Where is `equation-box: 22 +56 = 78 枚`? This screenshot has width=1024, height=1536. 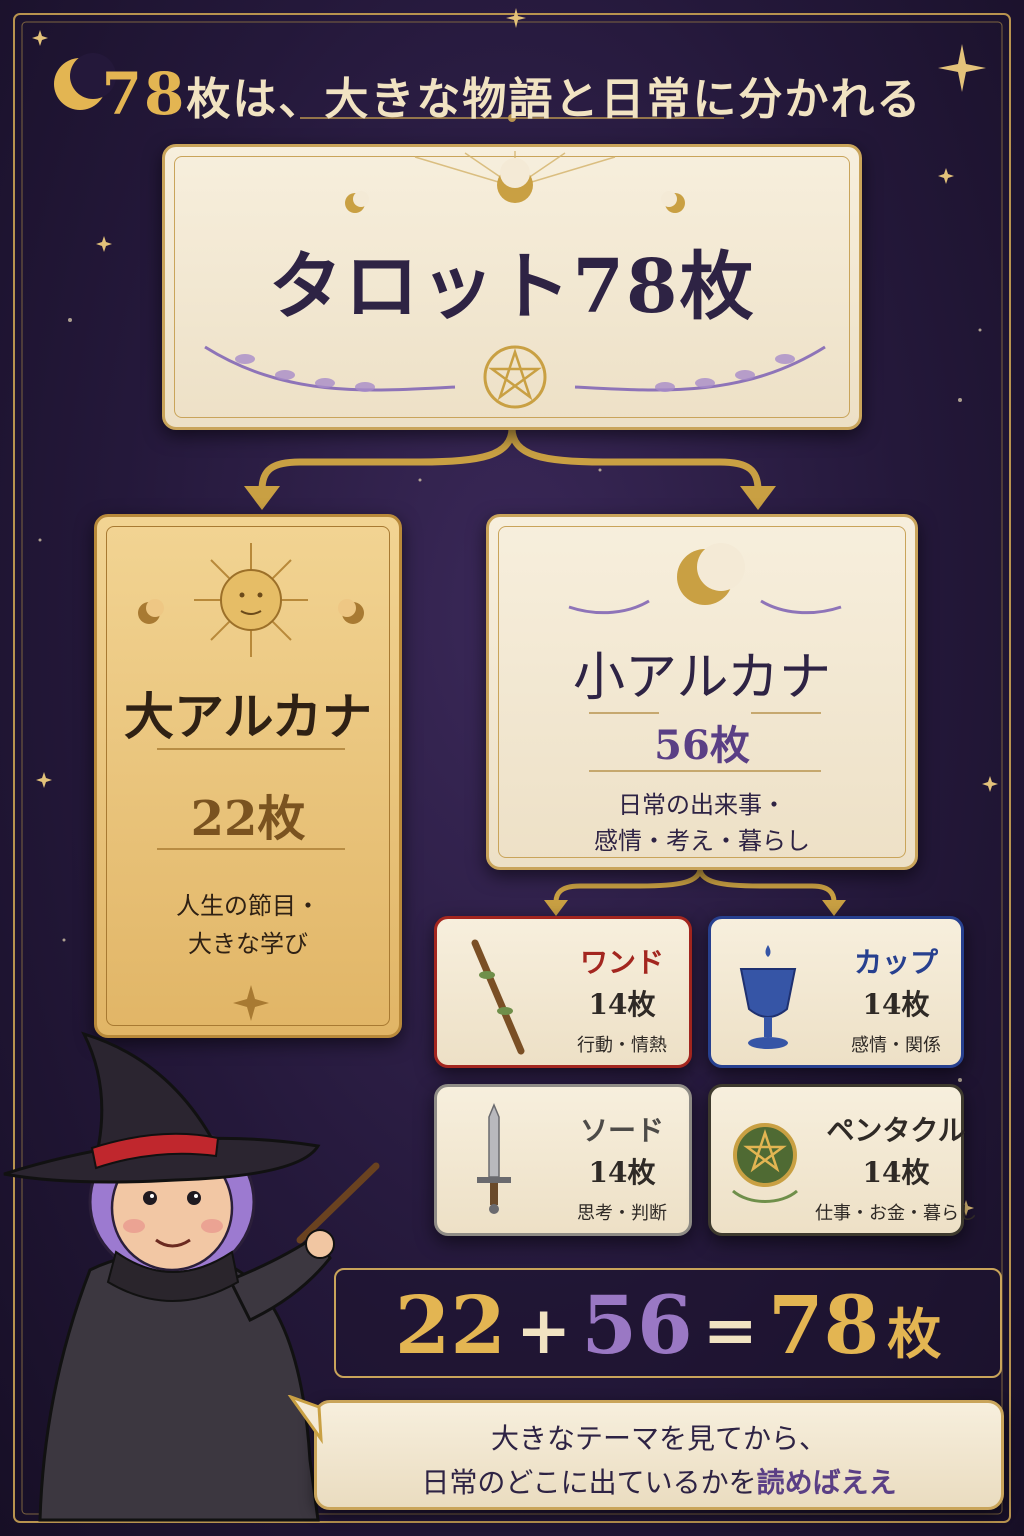
equation-box: 22 +56 = 78 枚 is located at coordinates (668, 1323).